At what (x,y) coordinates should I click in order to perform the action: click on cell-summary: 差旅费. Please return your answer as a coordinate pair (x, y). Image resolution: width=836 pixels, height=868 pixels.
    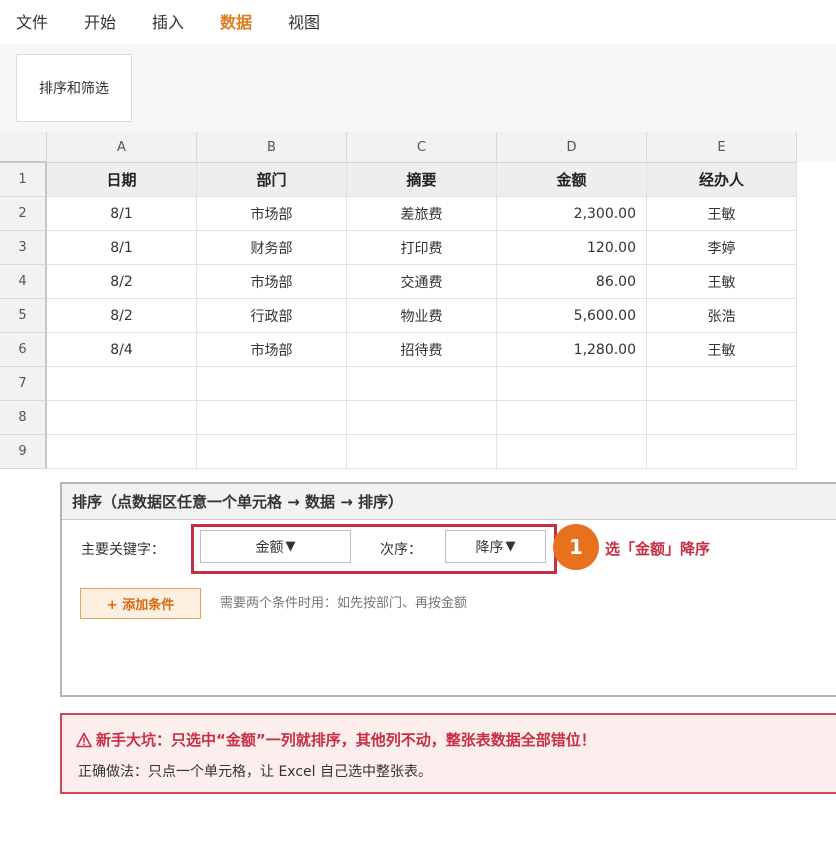
    Looking at the image, I should click on (422, 214).